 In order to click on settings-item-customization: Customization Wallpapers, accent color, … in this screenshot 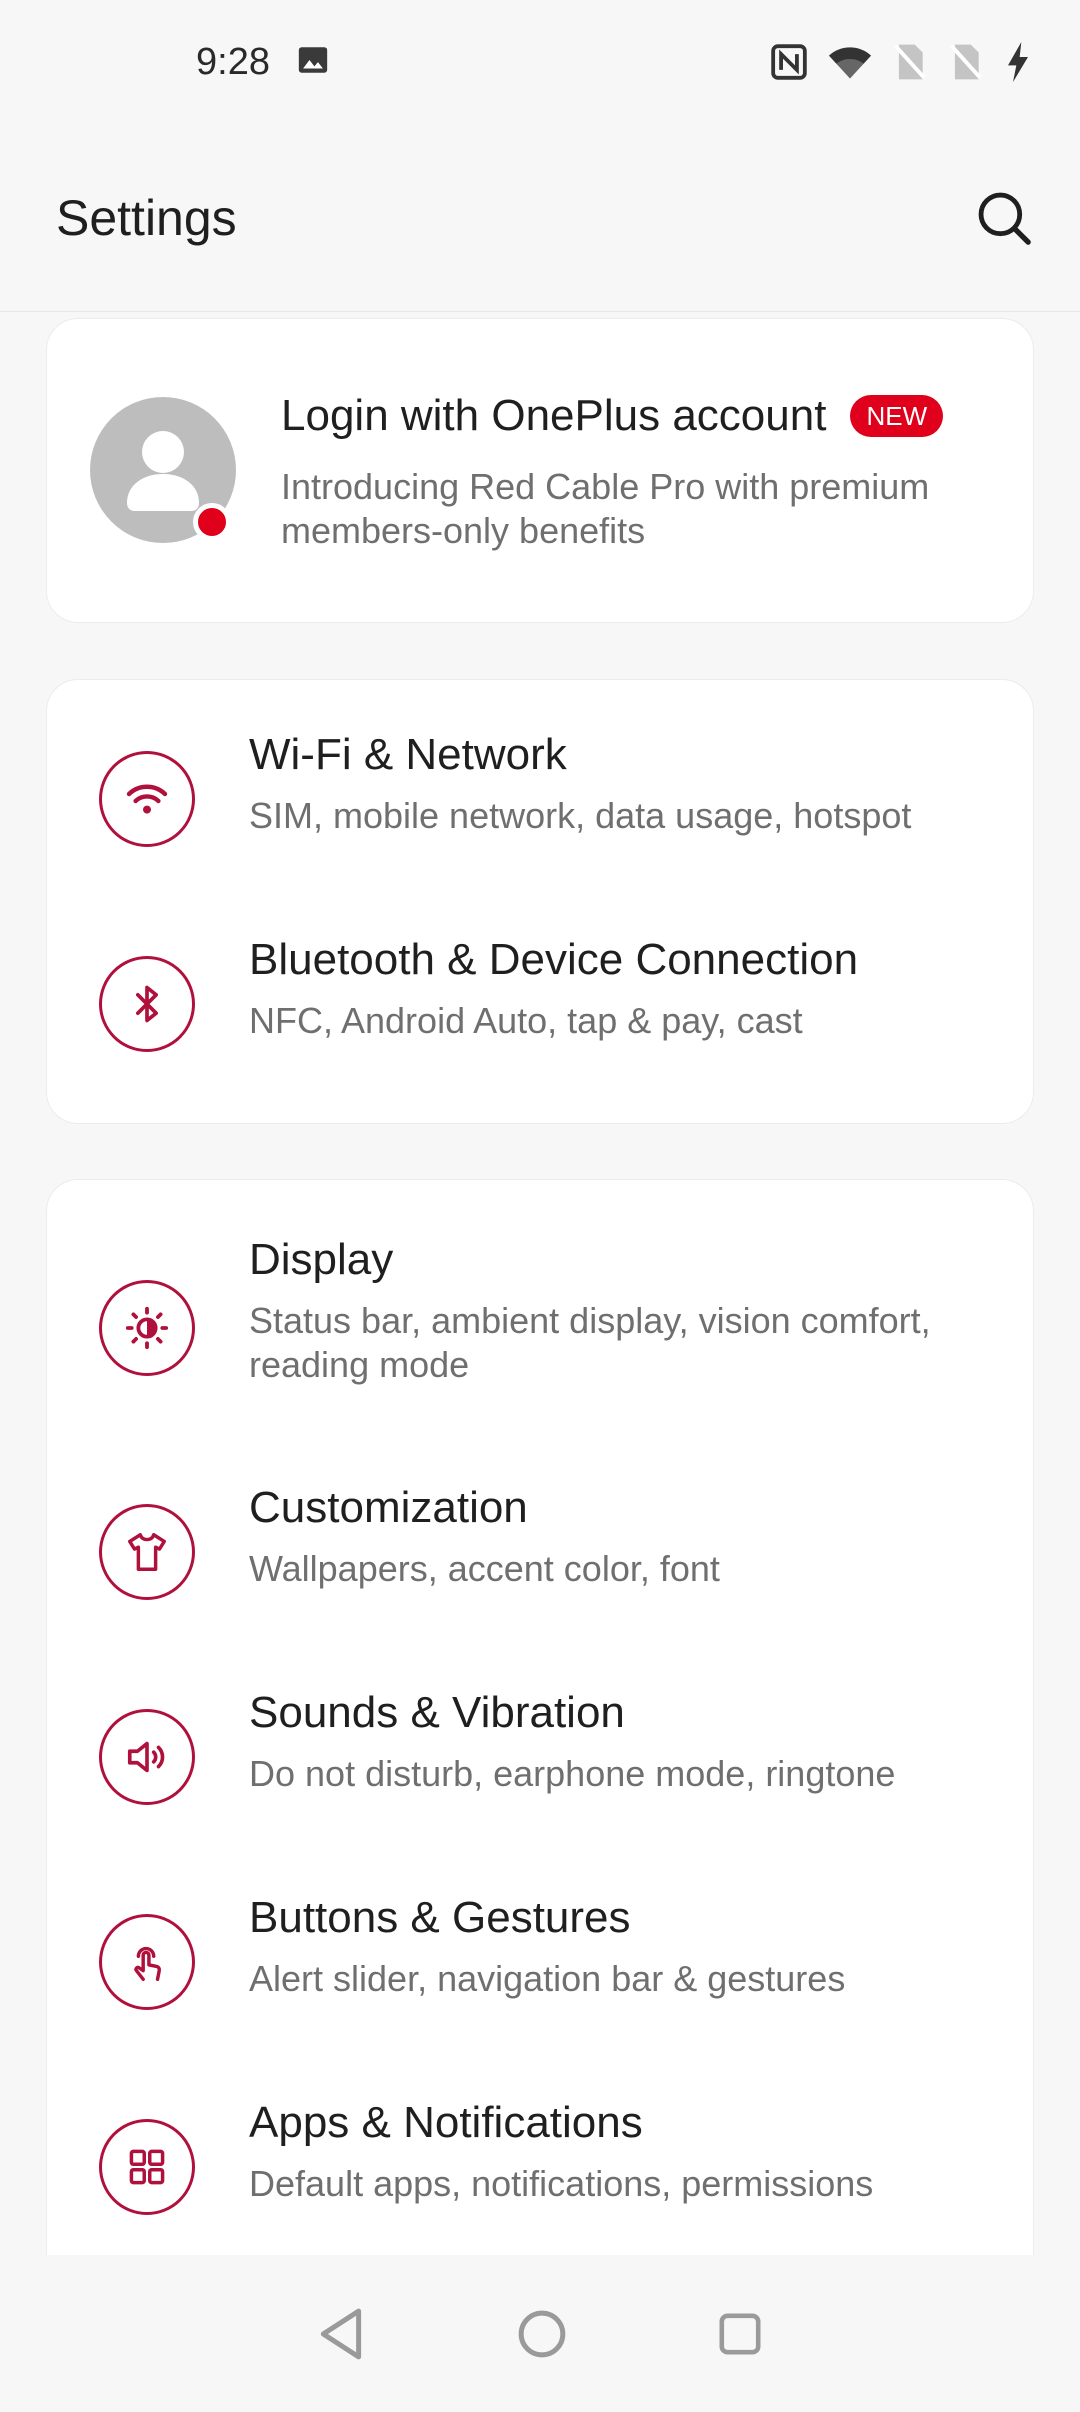, I will do `click(541, 1558)`.